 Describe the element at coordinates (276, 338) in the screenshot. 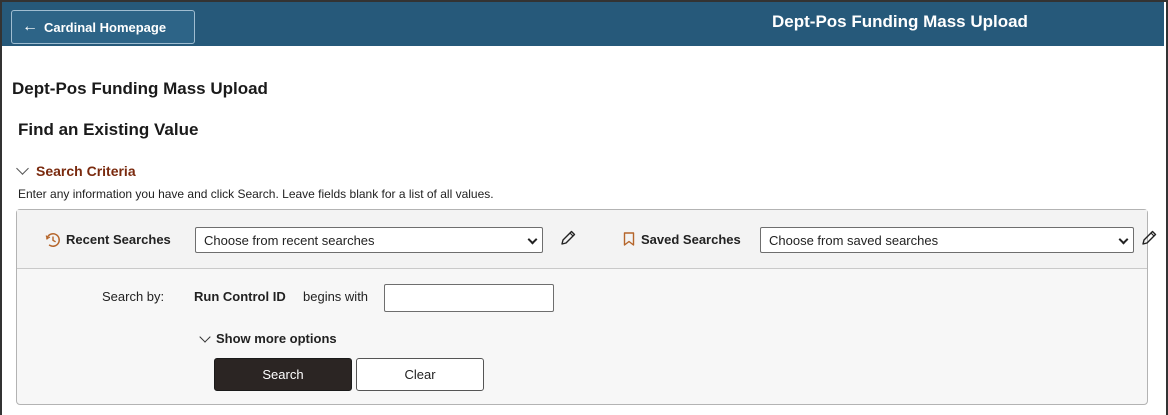

I see `show-more-options-label: Show more options` at that location.